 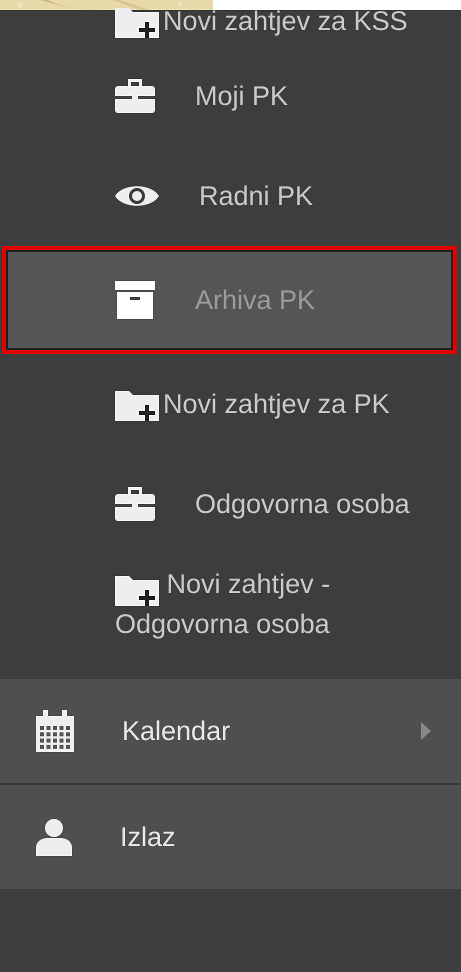 I want to click on user-icon, so click(x=54, y=837).